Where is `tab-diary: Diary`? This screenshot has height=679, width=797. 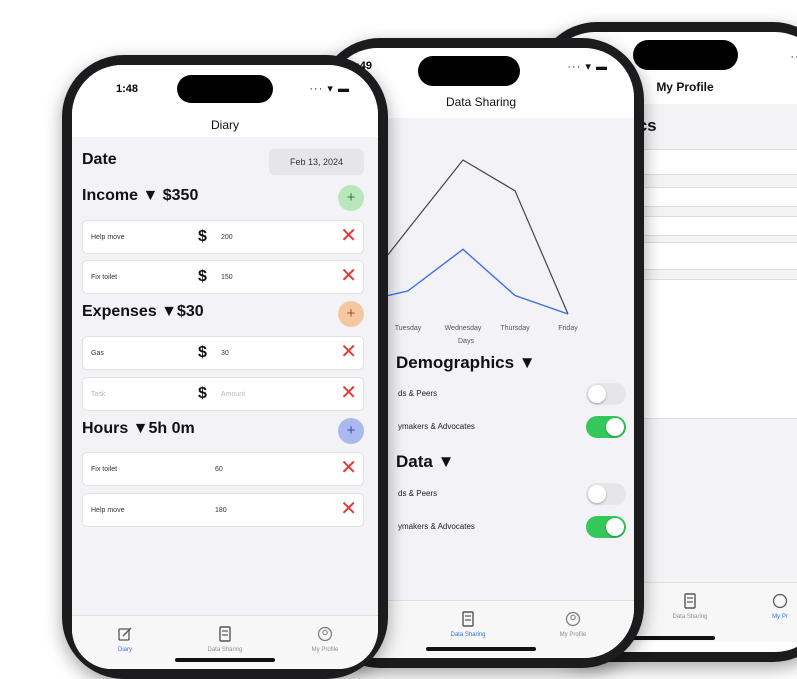
tab-diary: Diary is located at coordinates (125, 639).